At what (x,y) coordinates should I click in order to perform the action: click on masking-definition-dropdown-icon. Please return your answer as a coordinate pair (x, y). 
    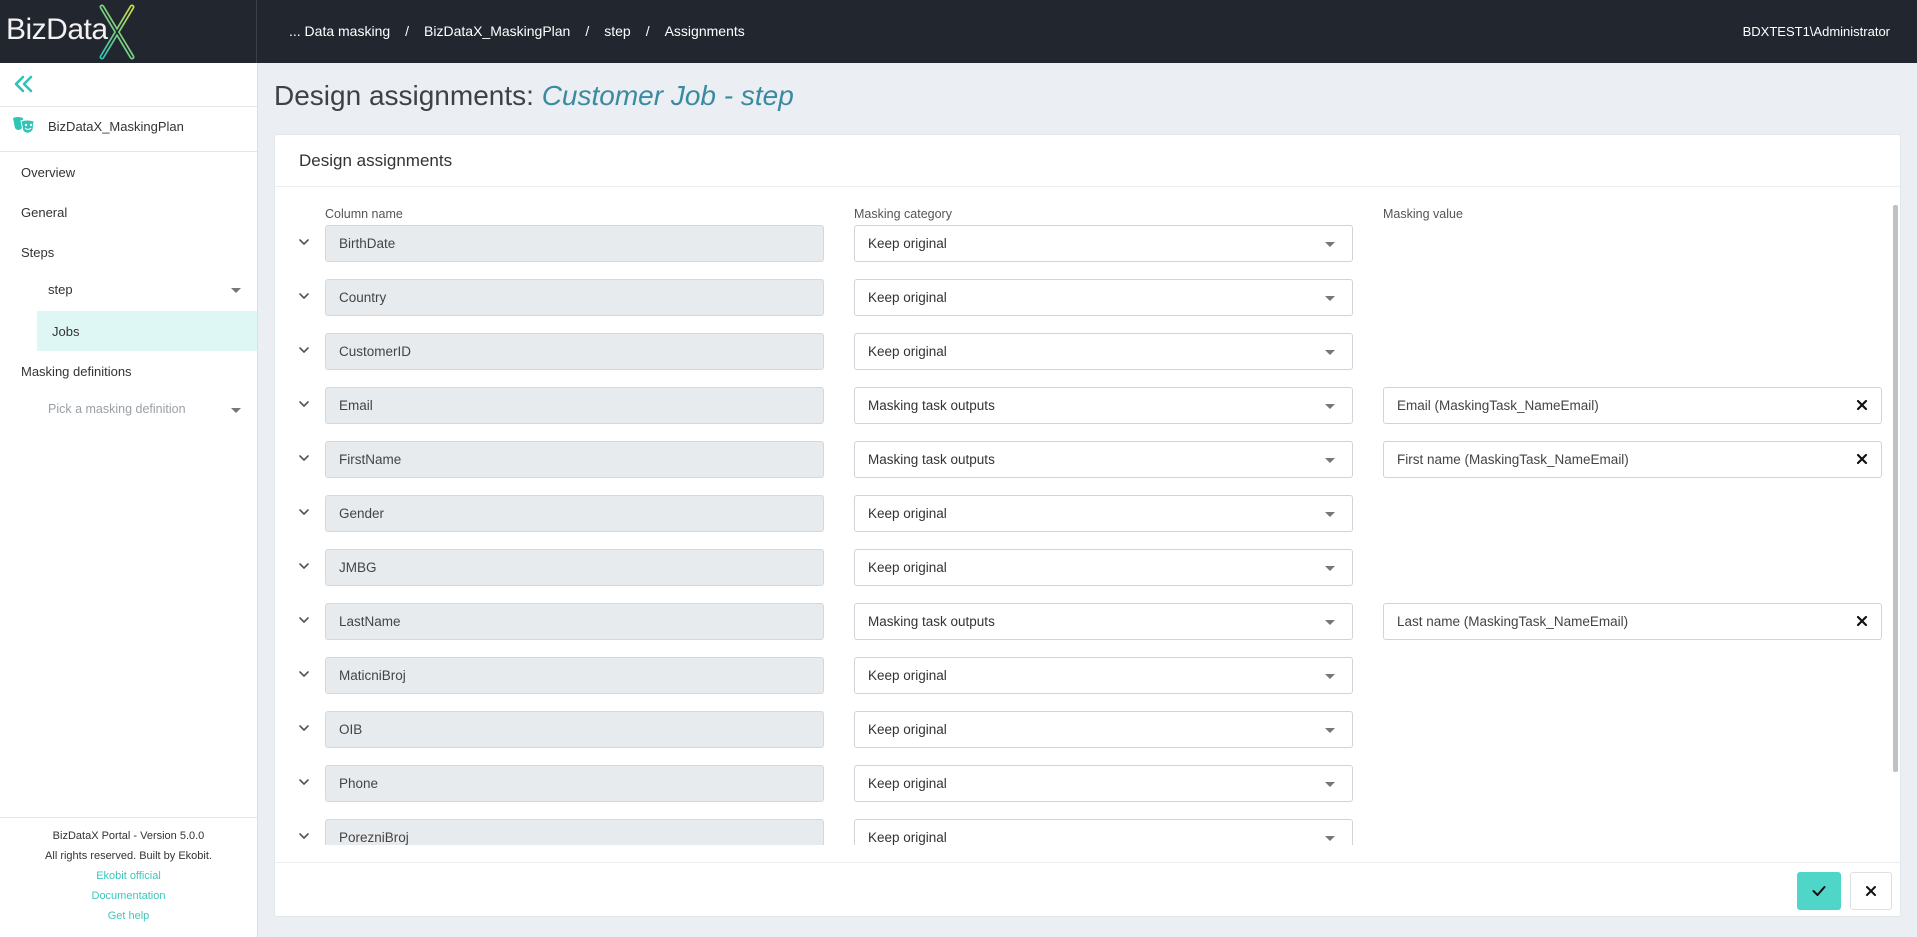
    Looking at the image, I should click on (236, 410).